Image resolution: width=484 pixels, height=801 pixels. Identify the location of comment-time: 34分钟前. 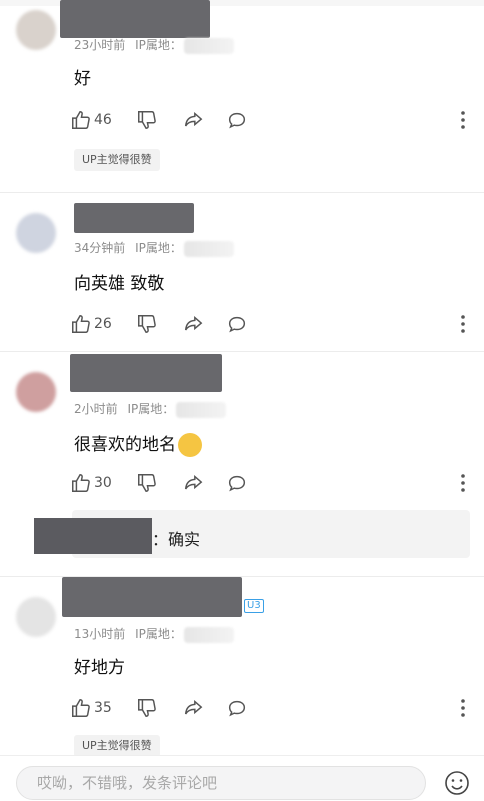
(100, 248).